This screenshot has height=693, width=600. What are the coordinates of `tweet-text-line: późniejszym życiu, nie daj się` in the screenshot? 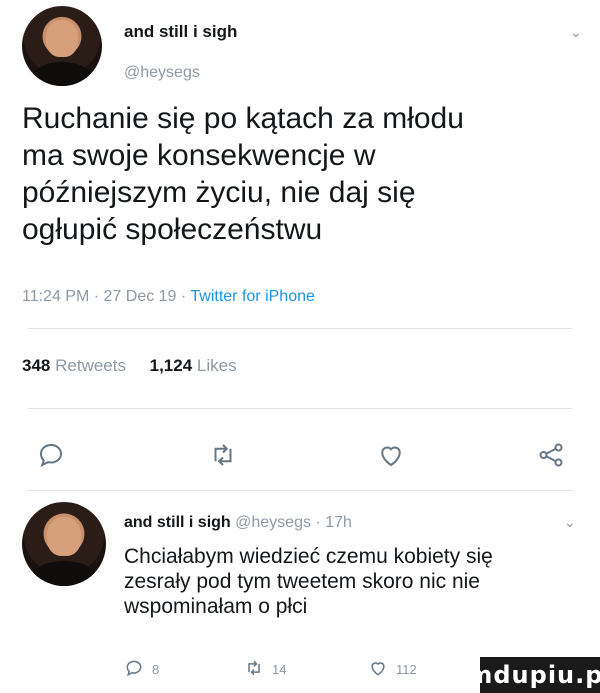 It's located at (219, 192).